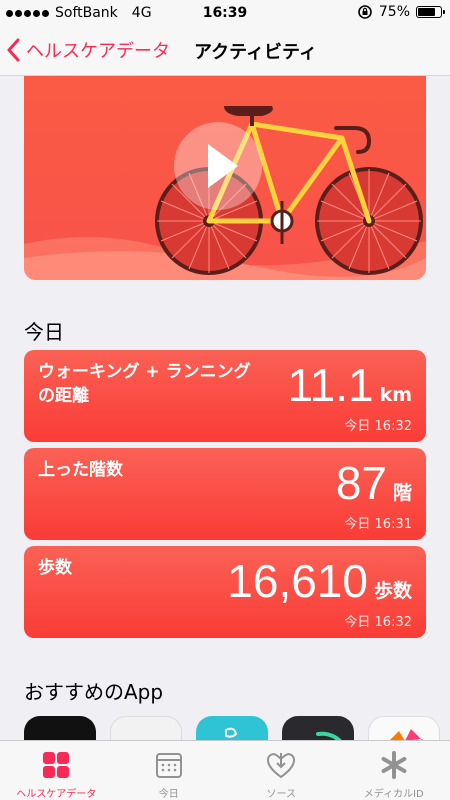 This screenshot has height=800, width=450. What do you see at coordinates (329, 735) in the screenshot?
I see `ring-icon` at bounding box center [329, 735].